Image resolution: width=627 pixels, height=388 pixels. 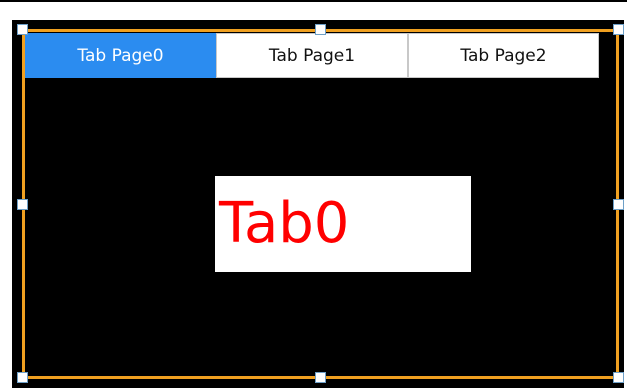 What do you see at coordinates (313, 1) in the screenshot?
I see `top-divider` at bounding box center [313, 1].